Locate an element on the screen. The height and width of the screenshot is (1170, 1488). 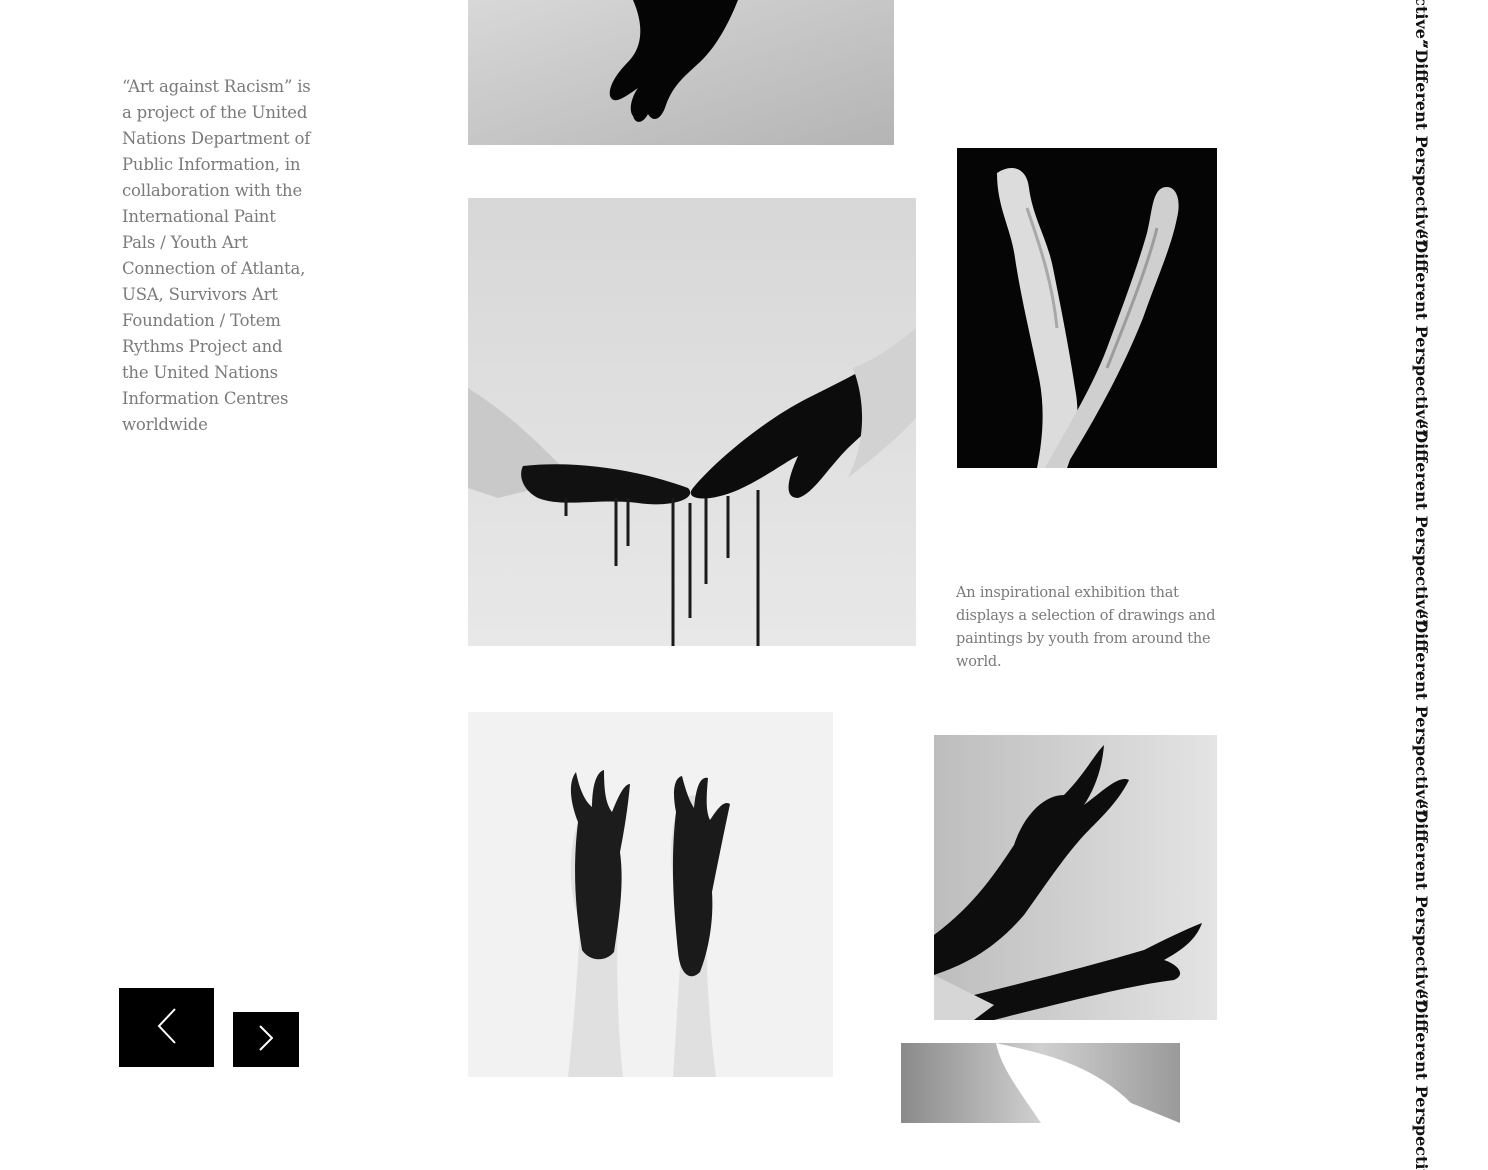
photo-hand-top is located at coordinates (681, 72).